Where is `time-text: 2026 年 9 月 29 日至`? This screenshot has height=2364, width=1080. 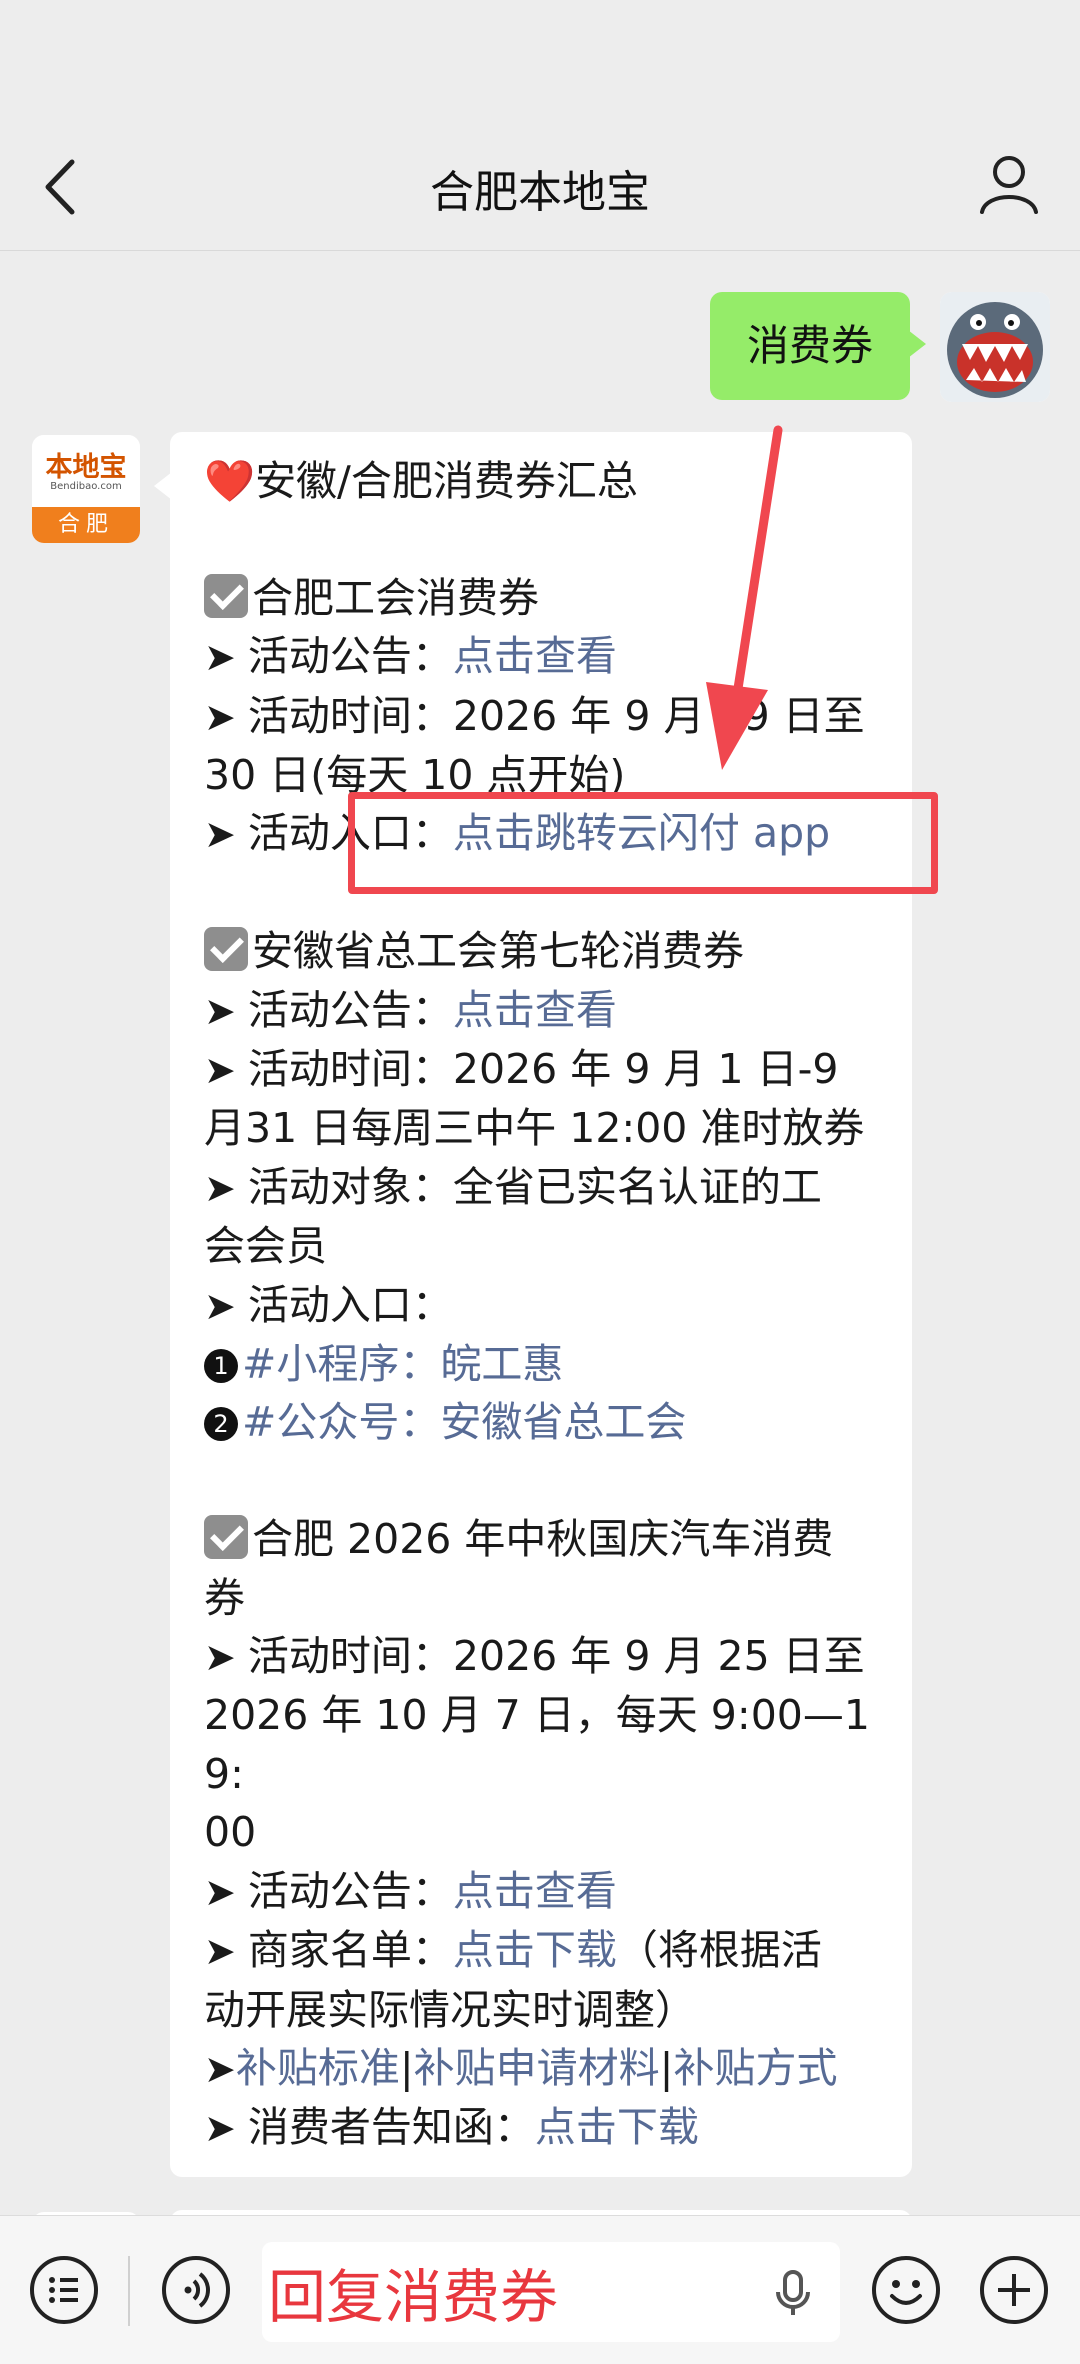 time-text: 2026 年 9 月 29 日至 is located at coordinates (658, 715).